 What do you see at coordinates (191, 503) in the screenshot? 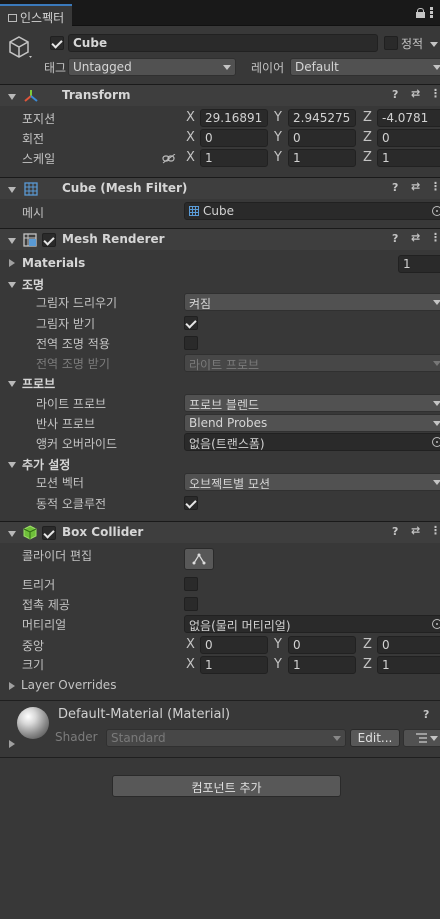
I see `dynamic-occlusion-checkbox` at bounding box center [191, 503].